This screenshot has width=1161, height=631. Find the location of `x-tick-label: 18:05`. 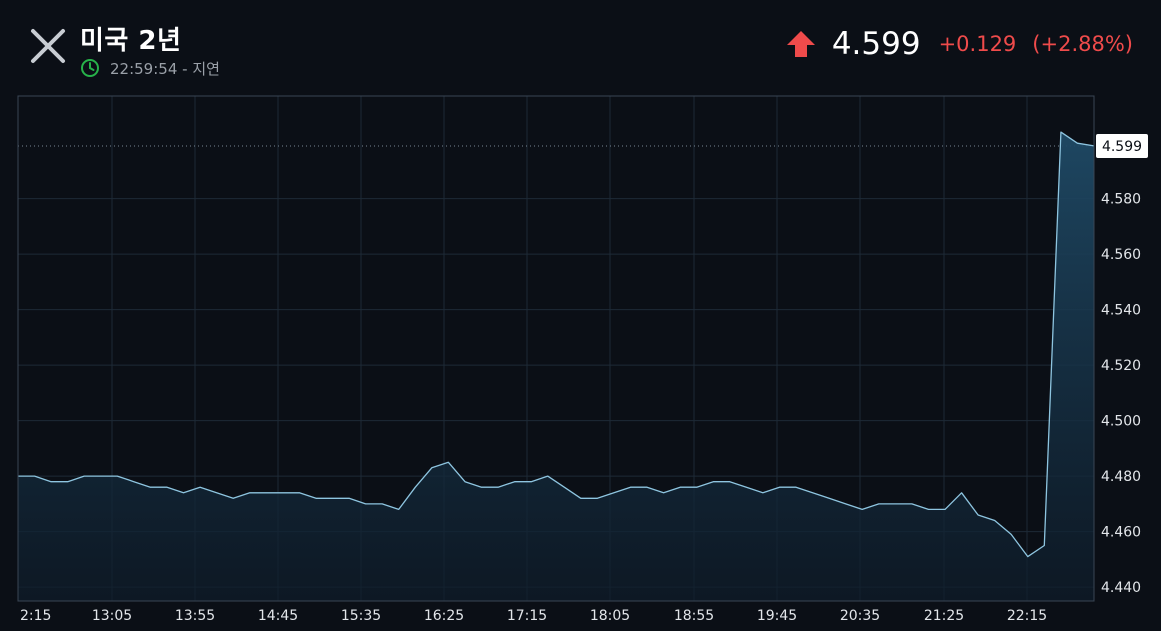

x-tick-label: 18:05 is located at coordinates (610, 616).